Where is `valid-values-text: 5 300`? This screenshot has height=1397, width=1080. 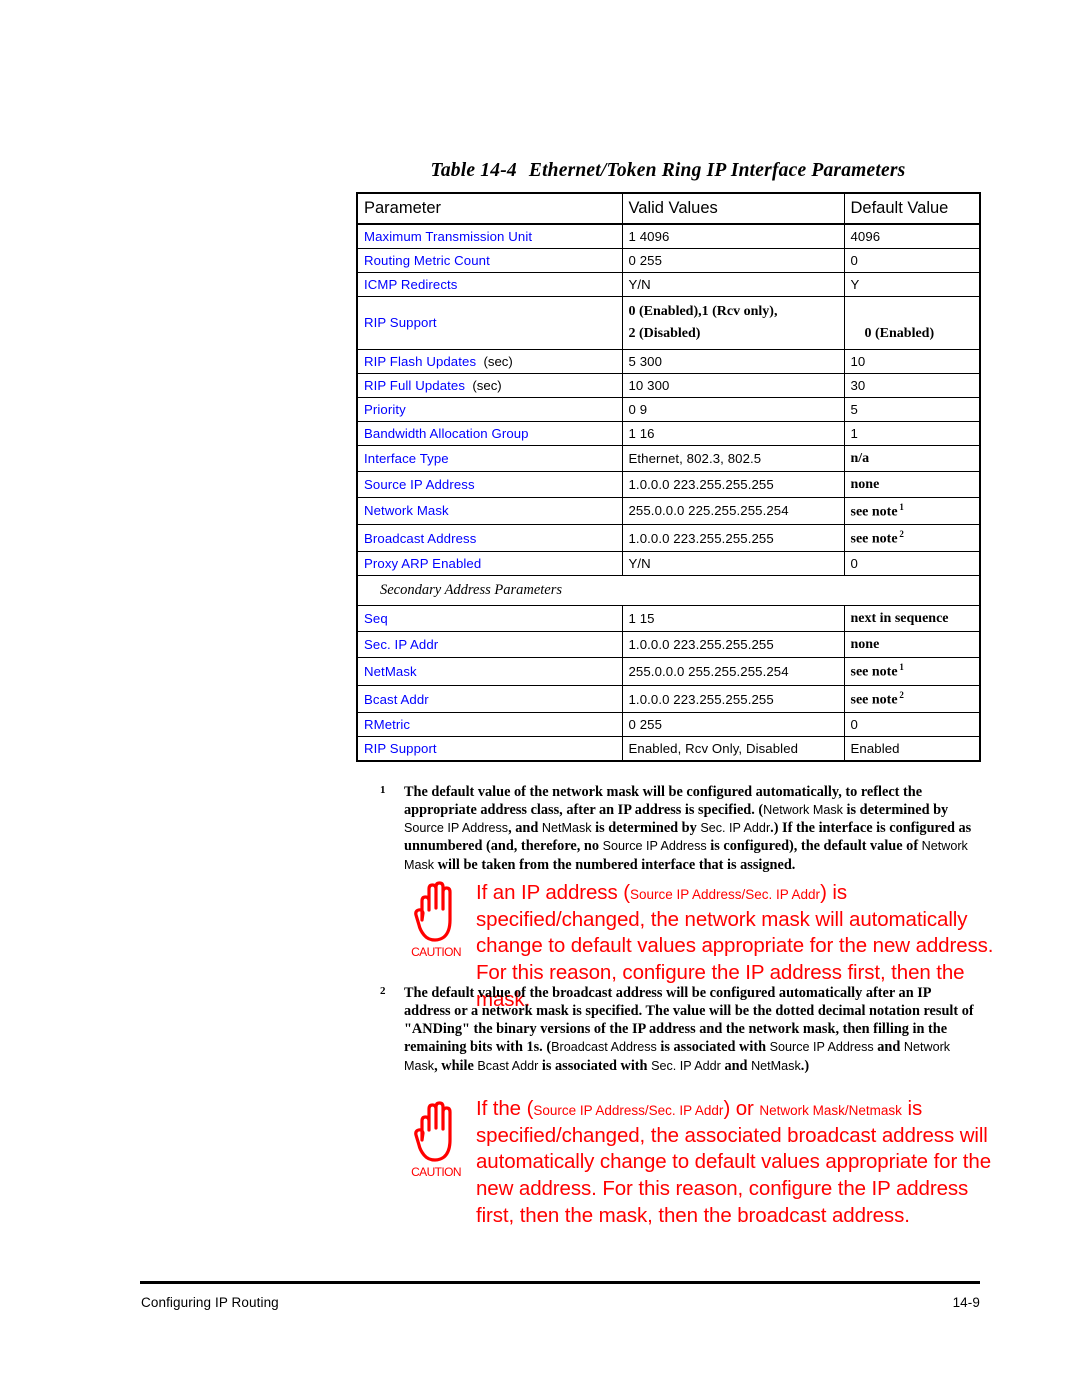
valid-values-text: 5 300 is located at coordinates (645, 361).